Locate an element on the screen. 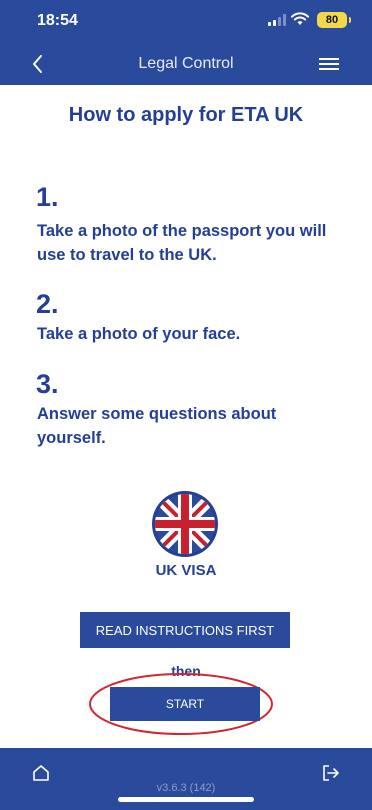 The height and width of the screenshot is (810, 372). battery-icon: 80 is located at coordinates (334, 20).